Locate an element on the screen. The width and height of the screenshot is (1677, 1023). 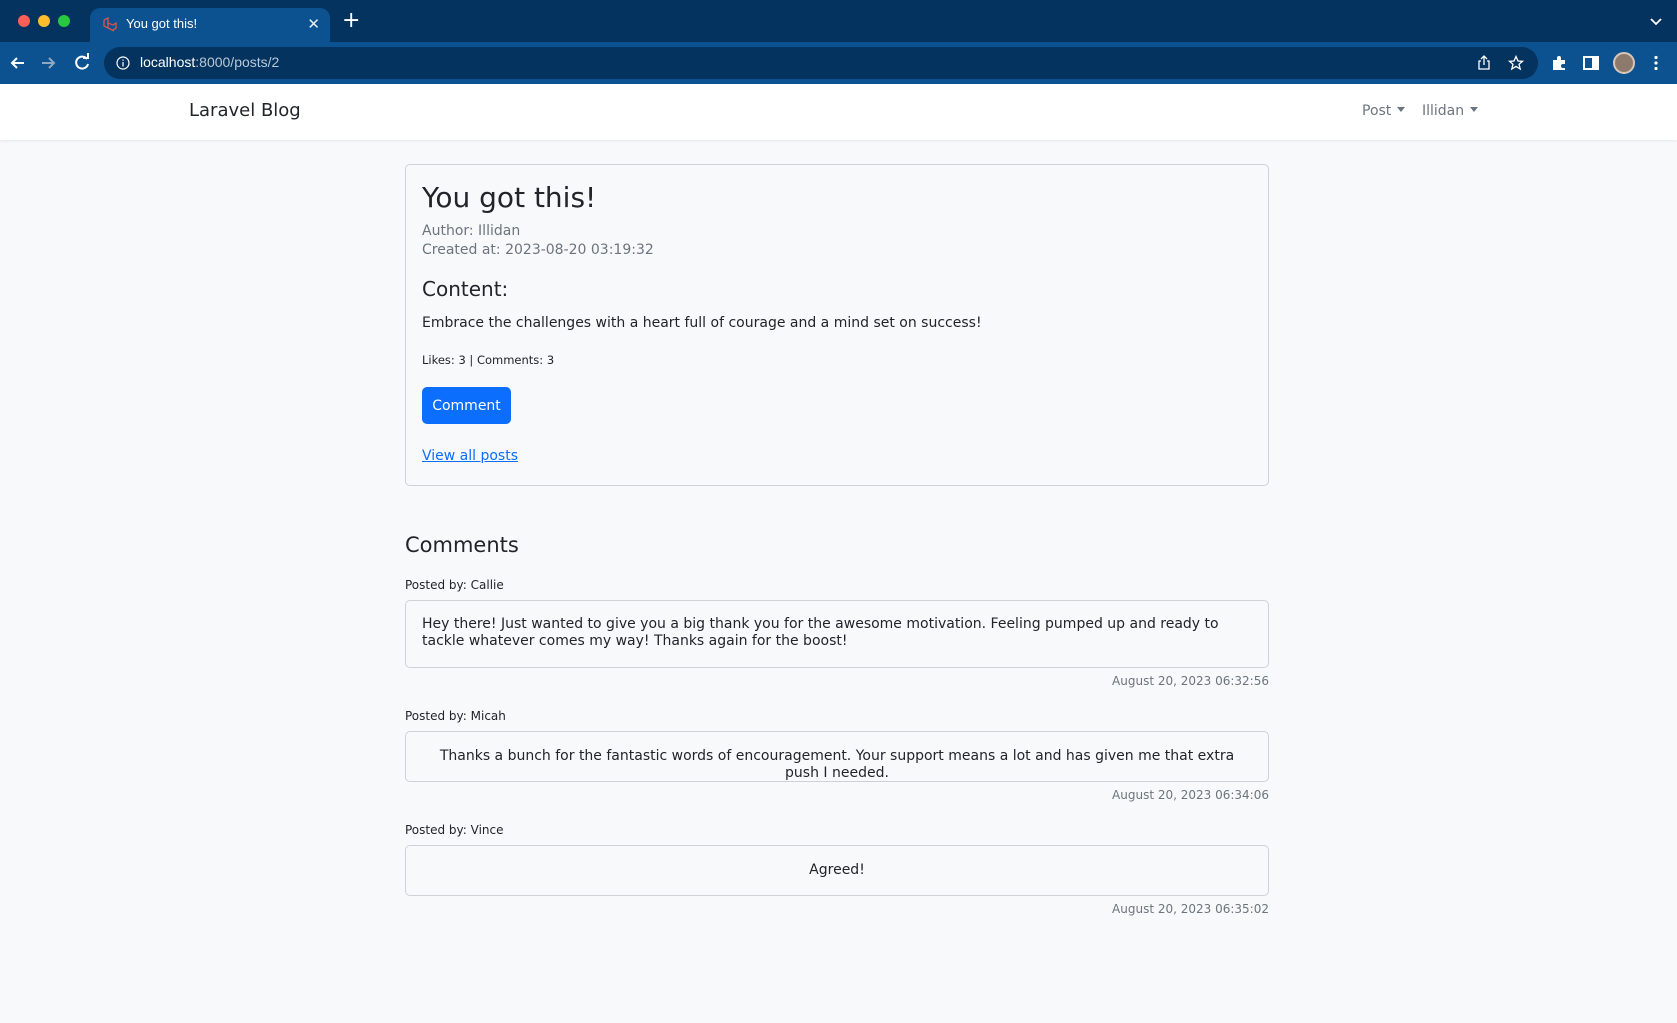
minimize-window-button is located at coordinates (44, 21).